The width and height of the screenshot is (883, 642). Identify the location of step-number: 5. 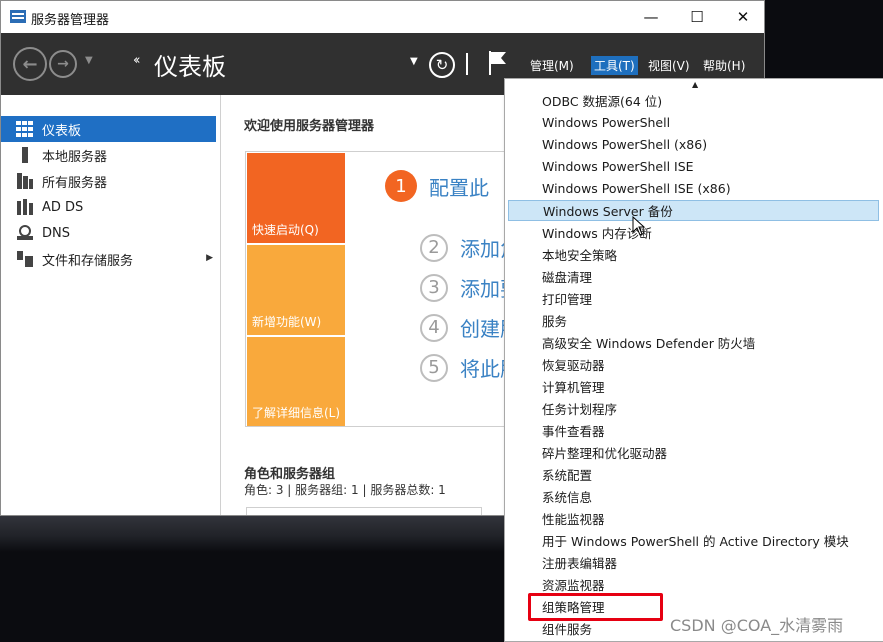
(434, 367).